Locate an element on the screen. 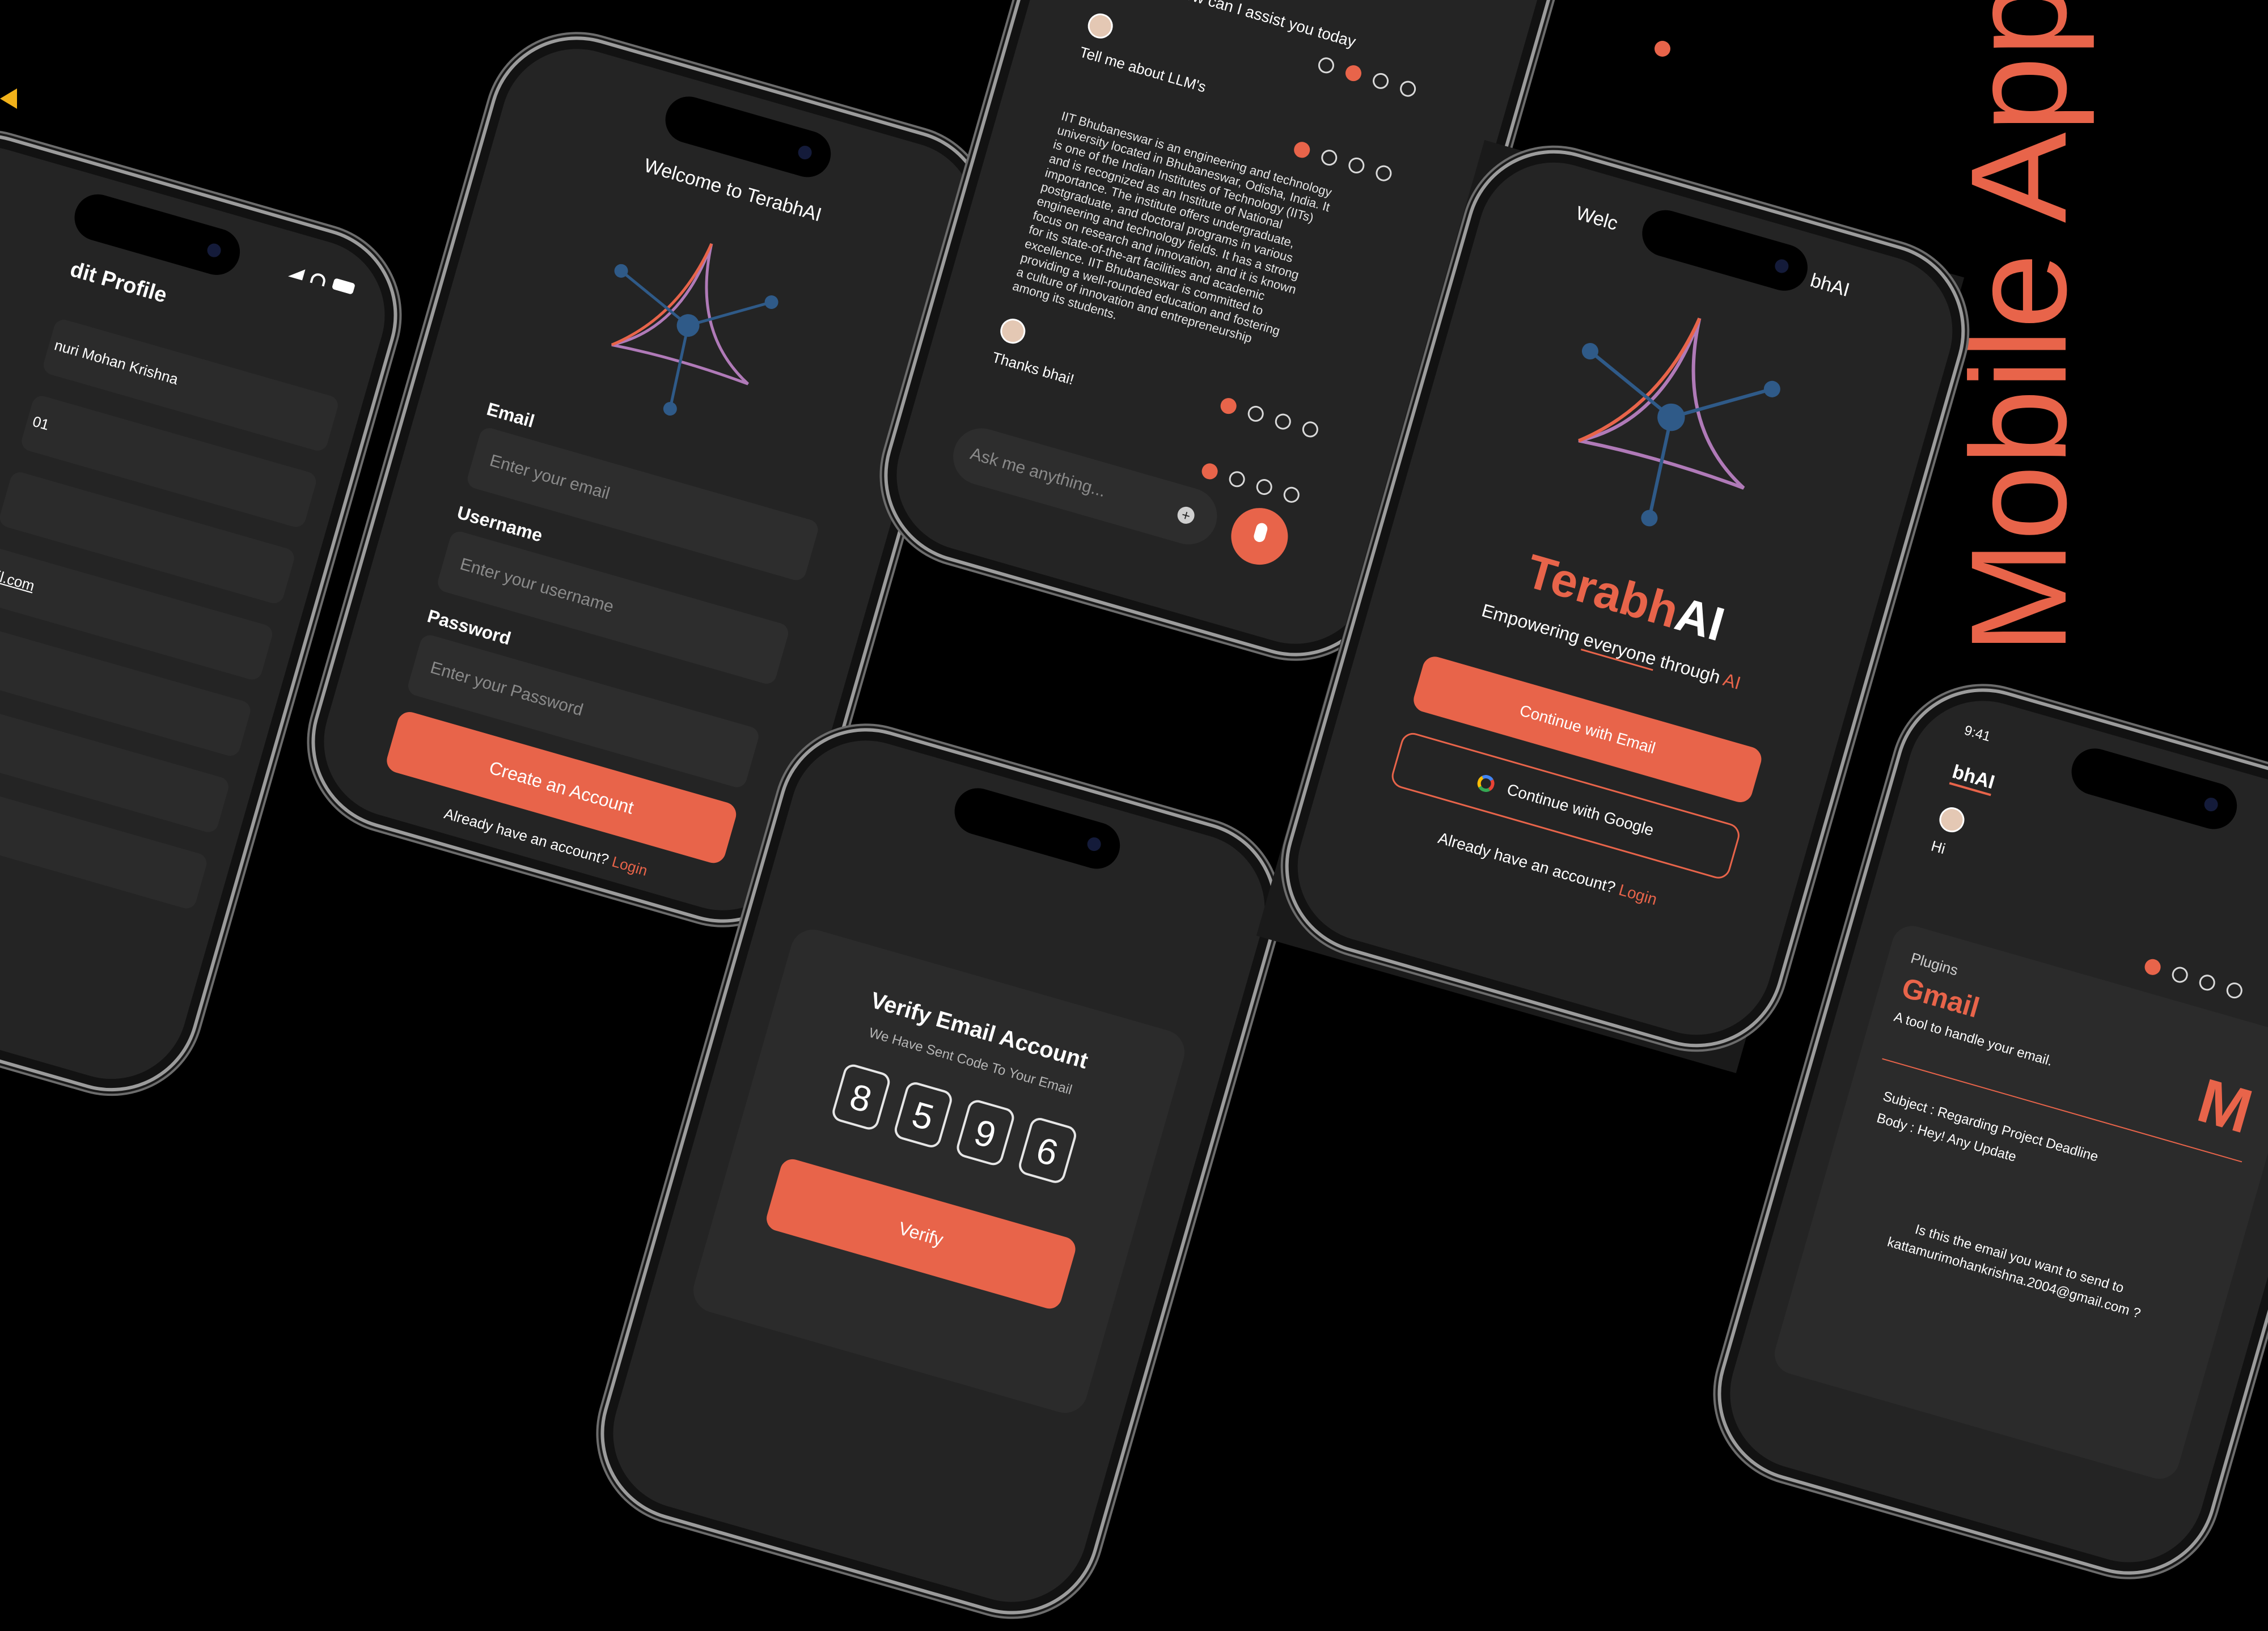 This screenshot has height=1631, width=2268. page-title: dit Profile is located at coordinates (118, 282).